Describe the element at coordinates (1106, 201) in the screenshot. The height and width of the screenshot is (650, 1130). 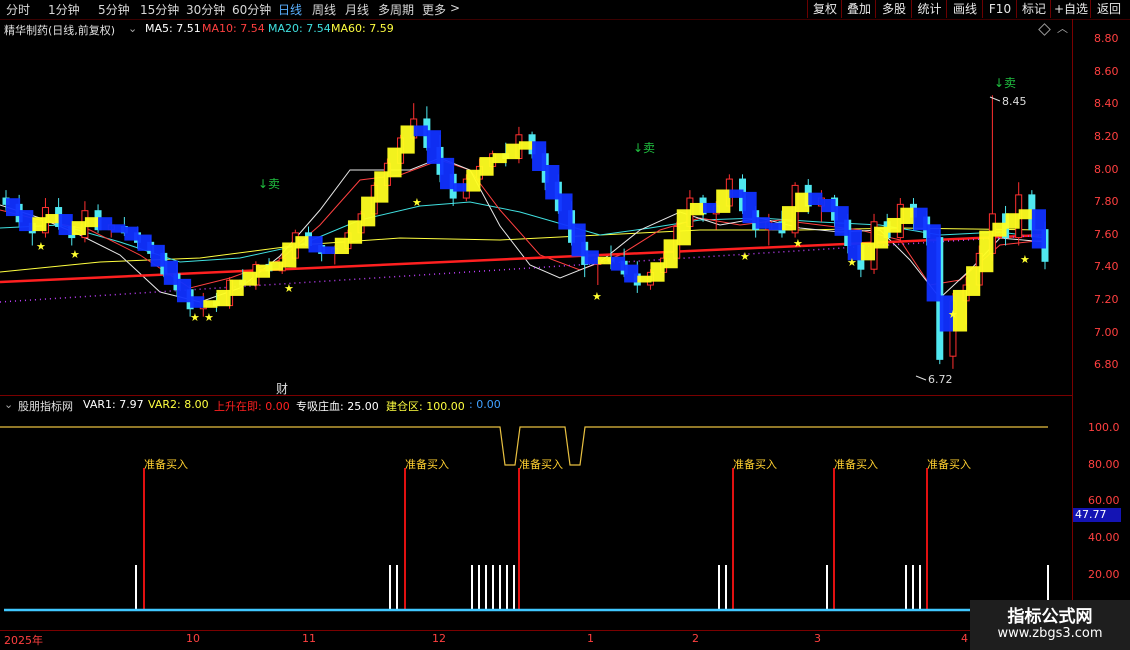
I see `price-tick: 7.80` at that location.